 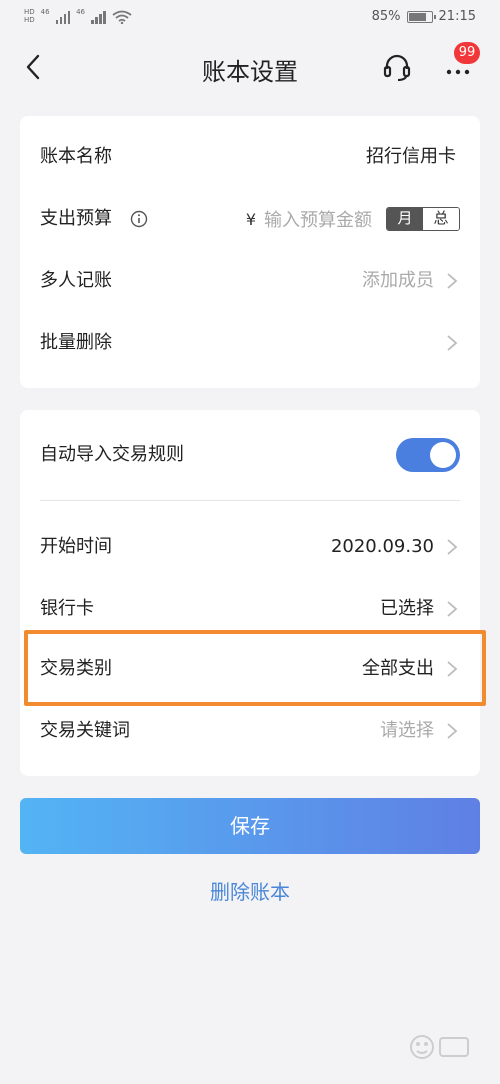 I want to click on auto-import-label: 自动导入交易规则, so click(x=112, y=454).